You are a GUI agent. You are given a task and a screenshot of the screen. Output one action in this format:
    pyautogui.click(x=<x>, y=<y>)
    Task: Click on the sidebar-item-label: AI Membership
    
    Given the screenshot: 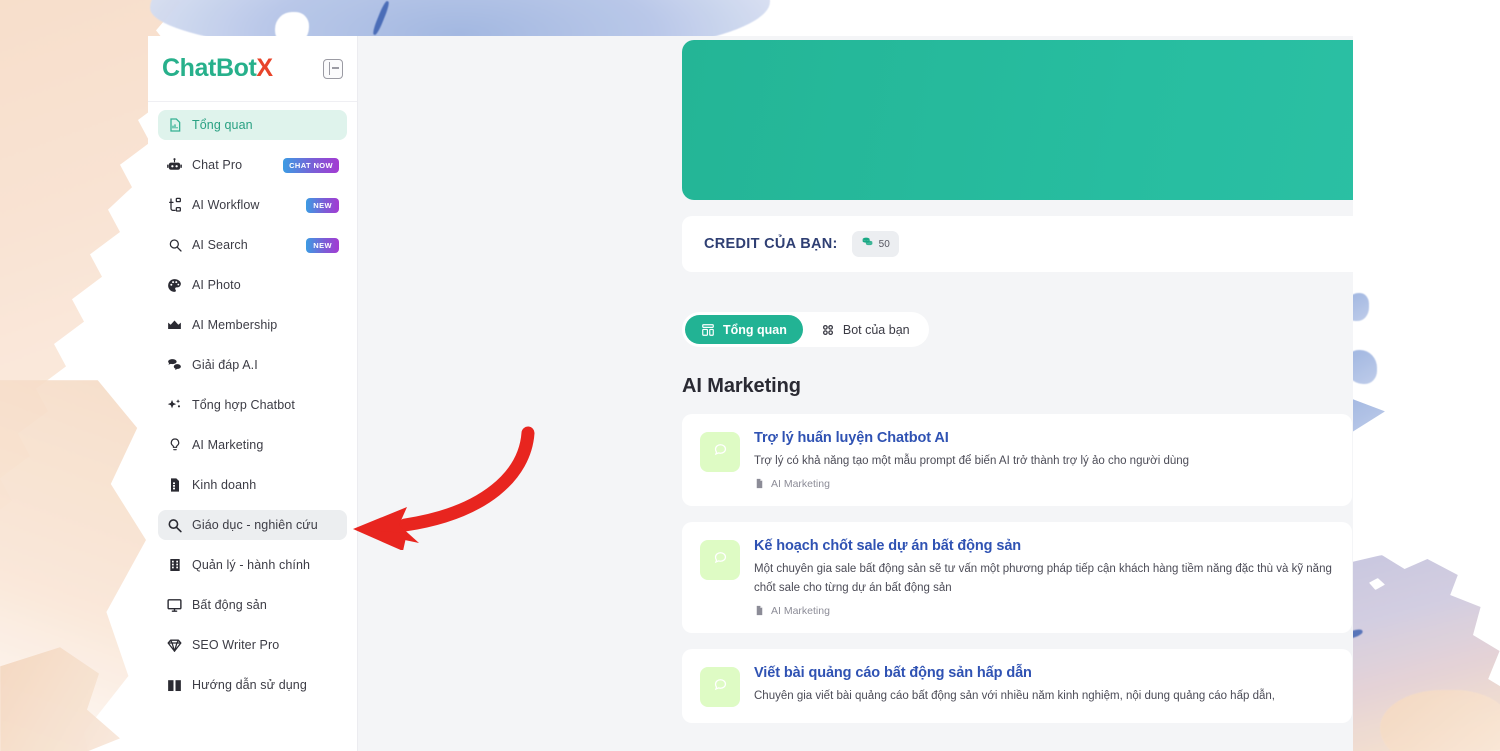 What is the action you would take?
    pyautogui.click(x=235, y=325)
    